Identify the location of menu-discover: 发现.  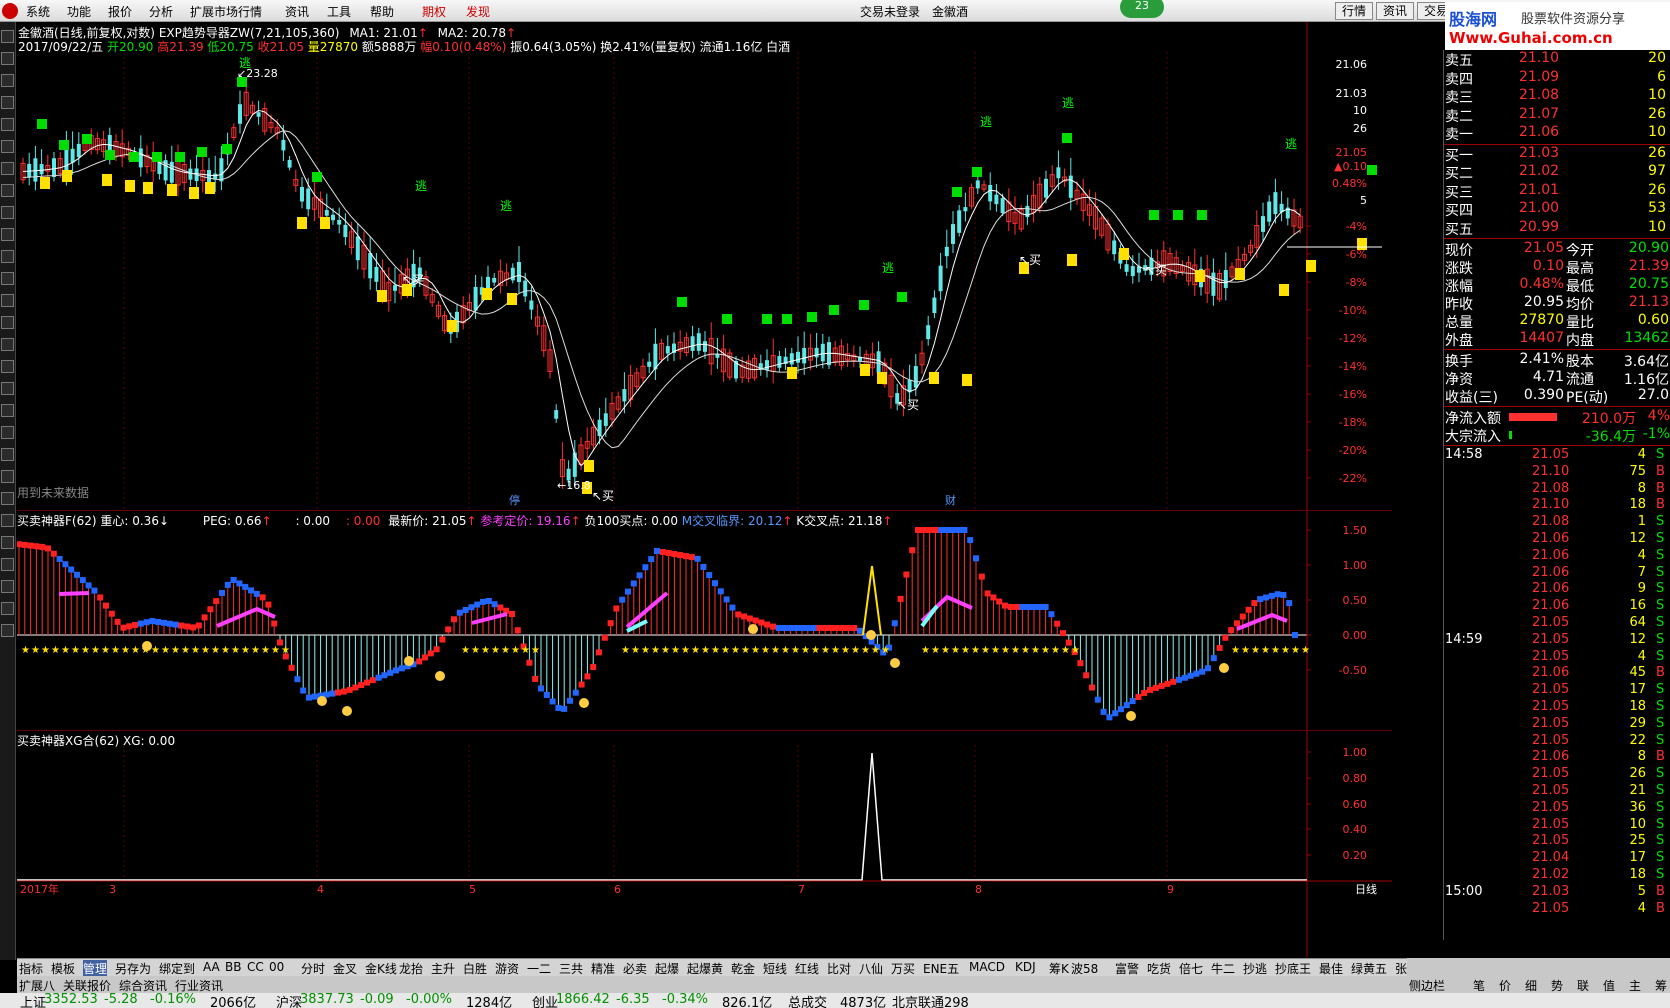
(478, 11).